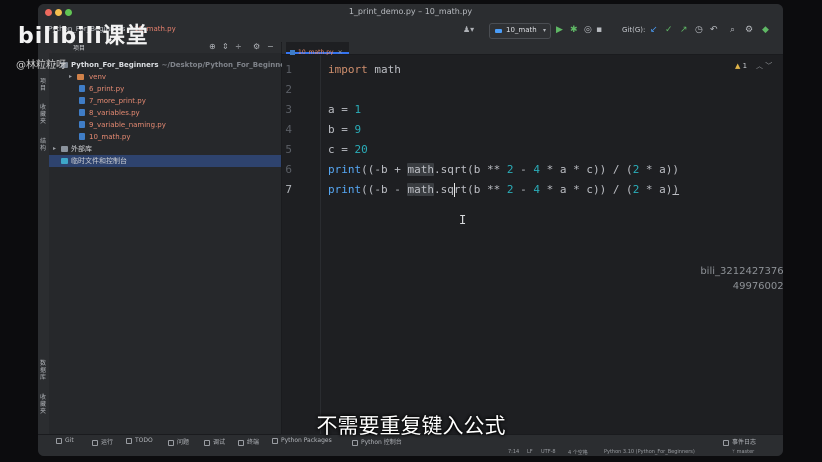 This screenshot has height=462, width=822. Describe the element at coordinates (588, 30) in the screenshot. I see `coverage-icon: ◎` at that location.